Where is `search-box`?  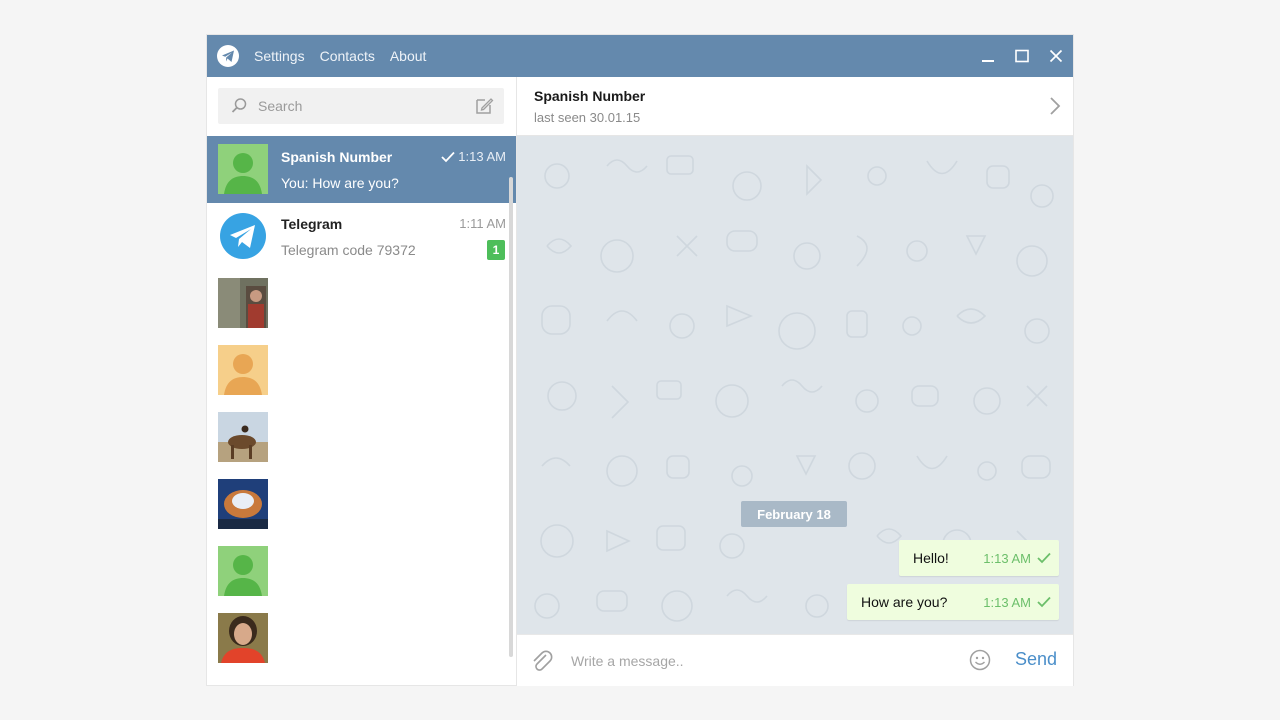
search-box is located at coordinates (361, 106).